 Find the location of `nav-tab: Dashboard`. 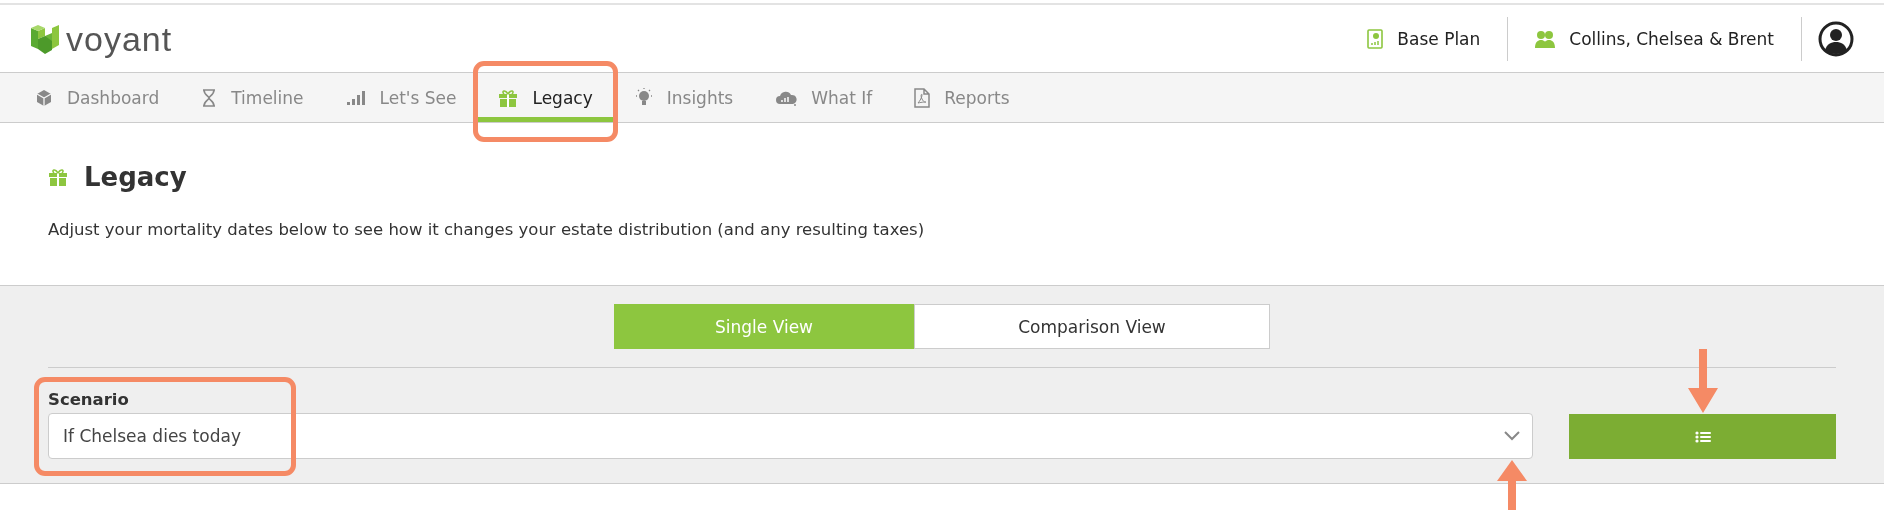

nav-tab: Dashboard is located at coordinates (97, 97).